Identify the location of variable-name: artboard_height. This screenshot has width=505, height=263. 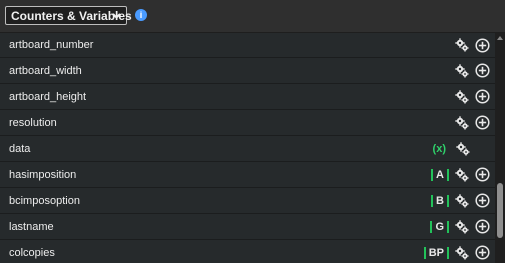
(48, 96).